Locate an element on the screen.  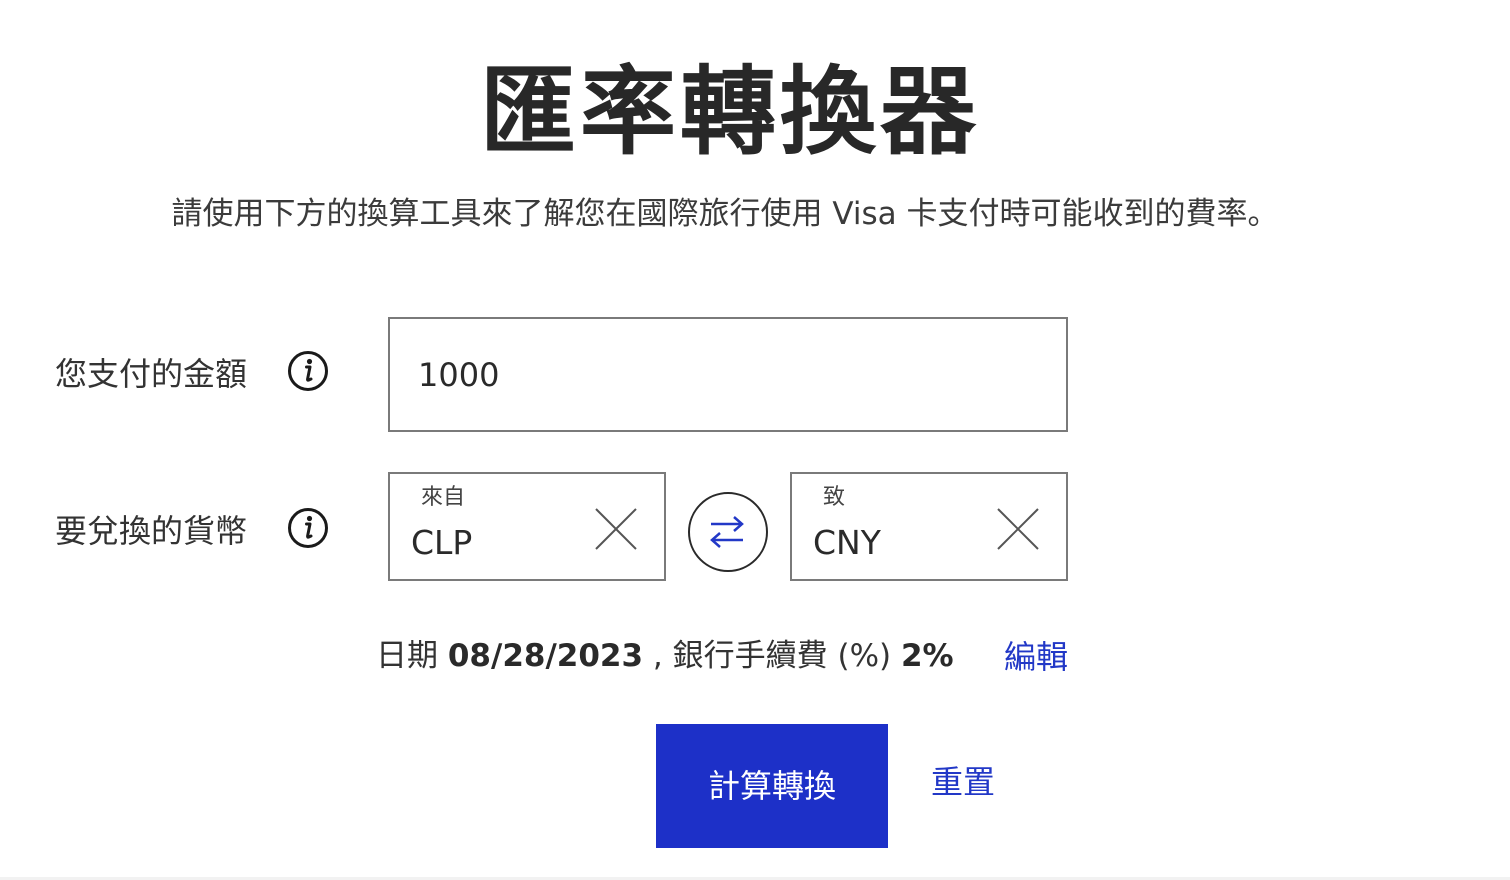
fee-value: 2% is located at coordinates (927, 656).